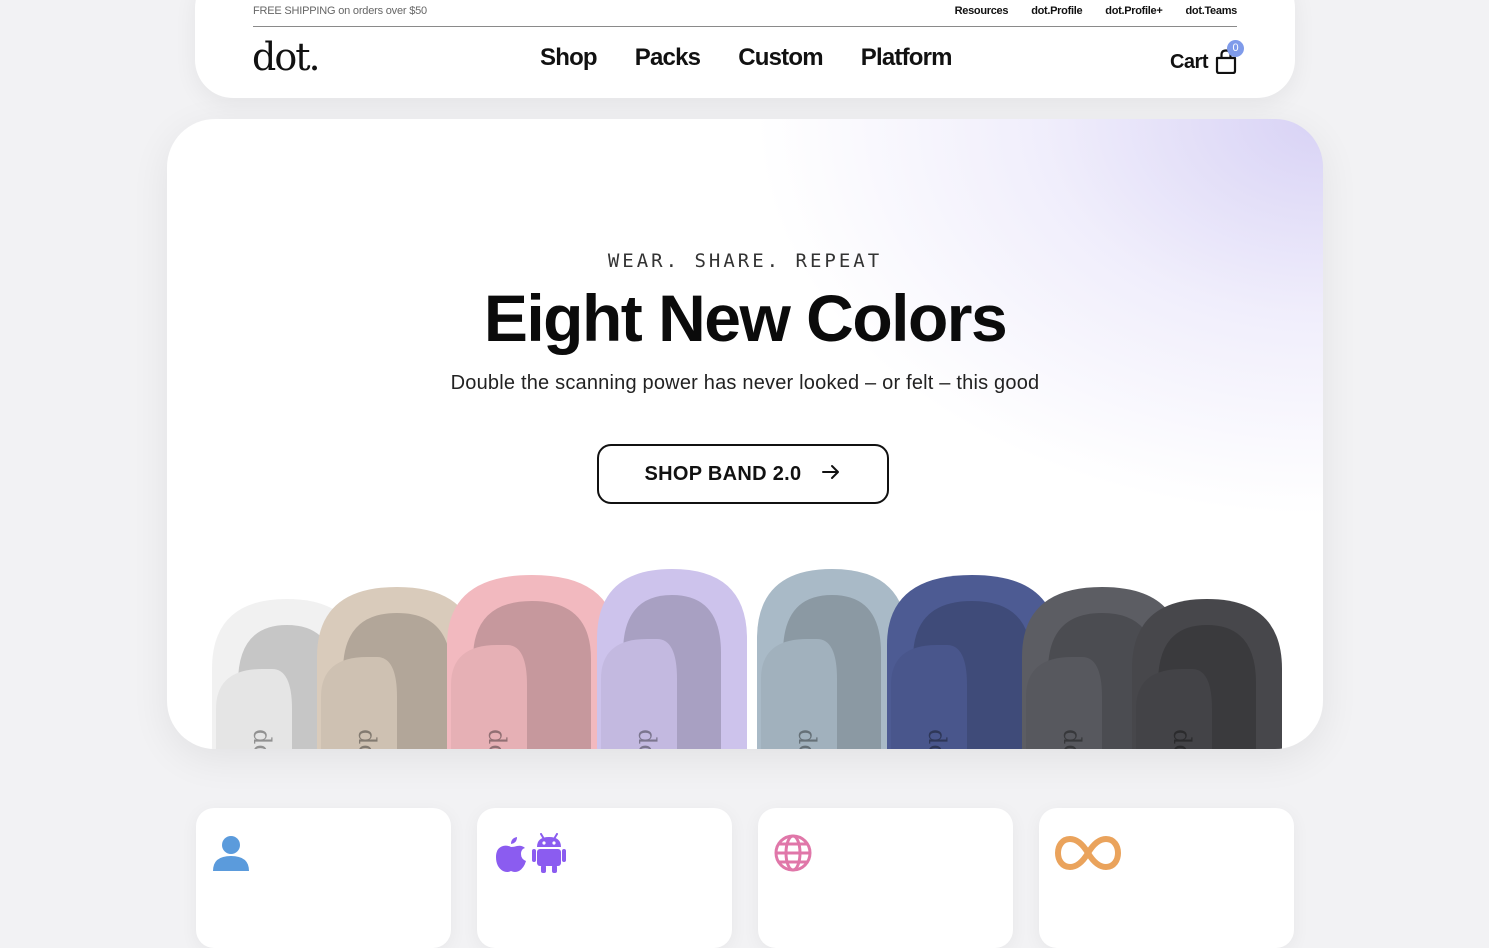 The height and width of the screenshot is (948, 1489). Describe the element at coordinates (907, 58) in the screenshot. I see `nav-platform: Platform` at that location.